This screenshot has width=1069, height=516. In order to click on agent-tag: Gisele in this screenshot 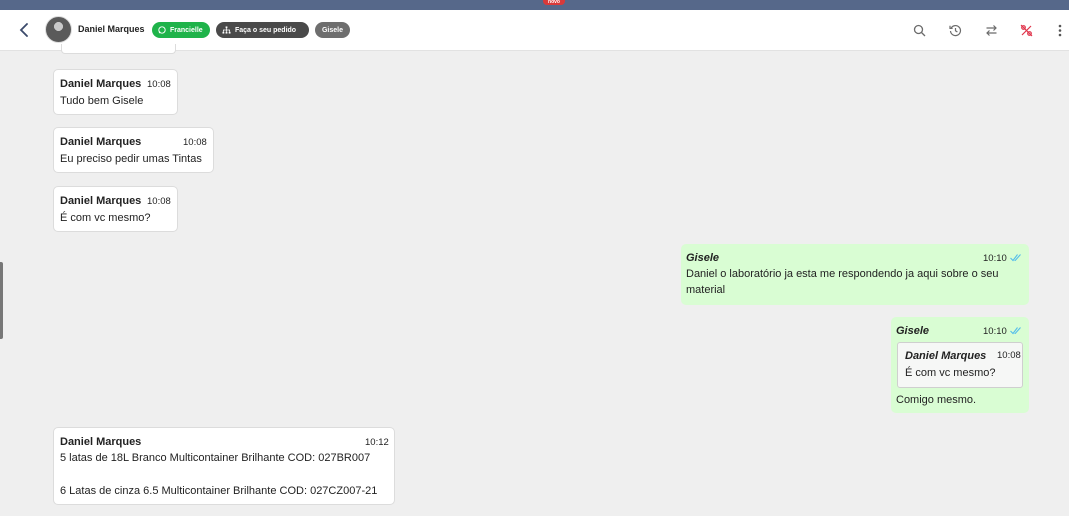, I will do `click(332, 30)`.